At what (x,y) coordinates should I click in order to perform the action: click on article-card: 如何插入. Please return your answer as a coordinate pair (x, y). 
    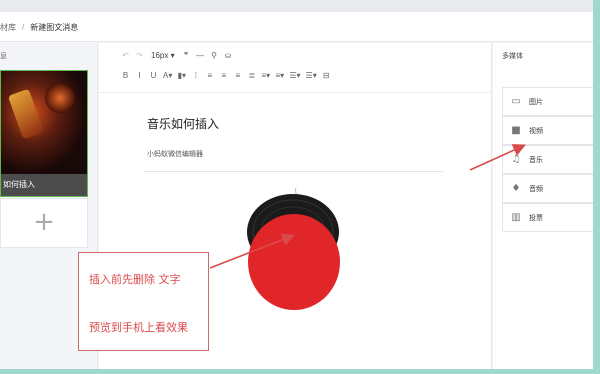
    Looking at the image, I should click on (44, 133).